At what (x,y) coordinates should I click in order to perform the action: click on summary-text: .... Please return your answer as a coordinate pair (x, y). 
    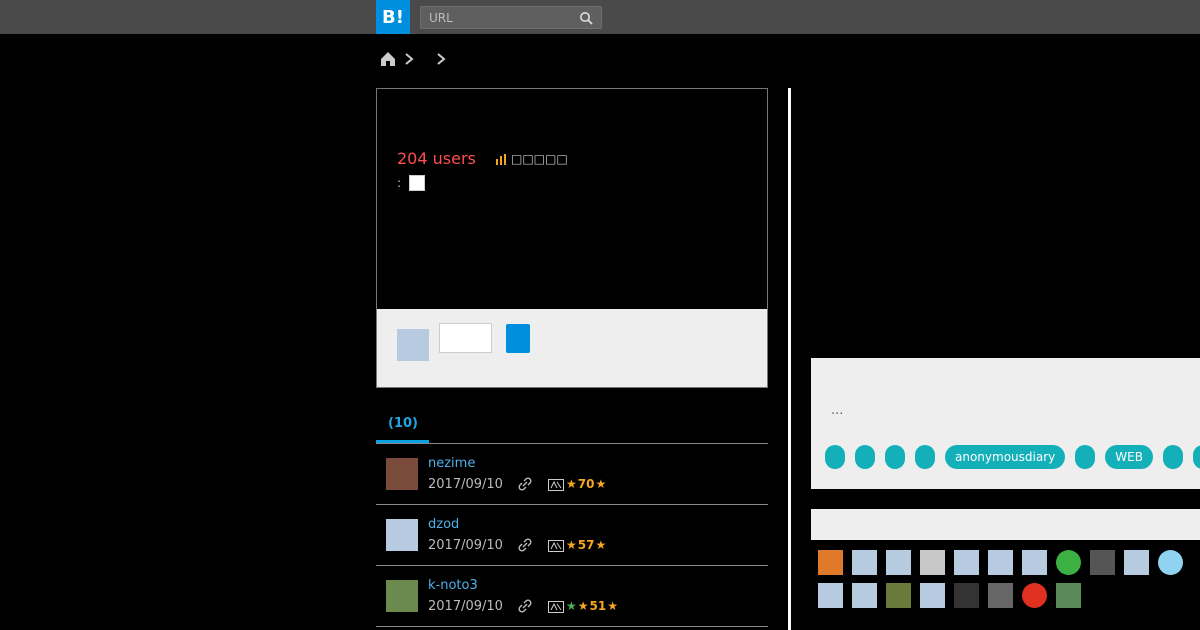
    Looking at the image, I should click on (837, 410).